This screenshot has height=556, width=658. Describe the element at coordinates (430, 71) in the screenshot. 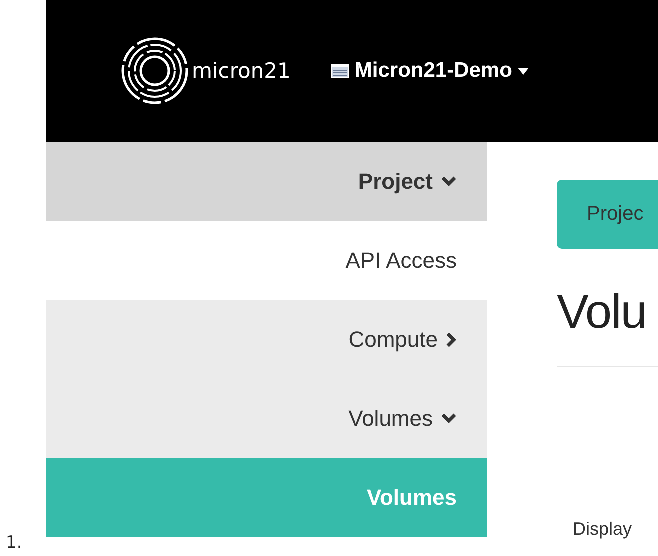

I see `project-selector: Micron21-Demo` at that location.